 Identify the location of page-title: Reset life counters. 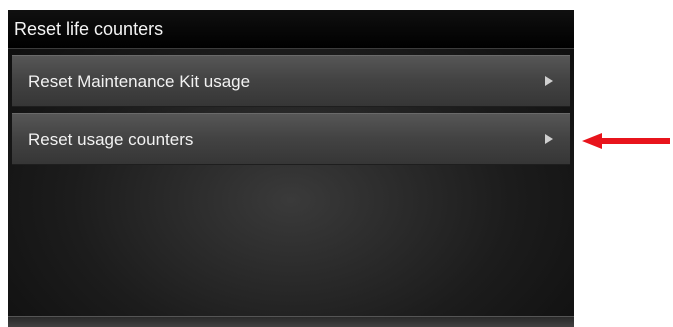
(89, 29).